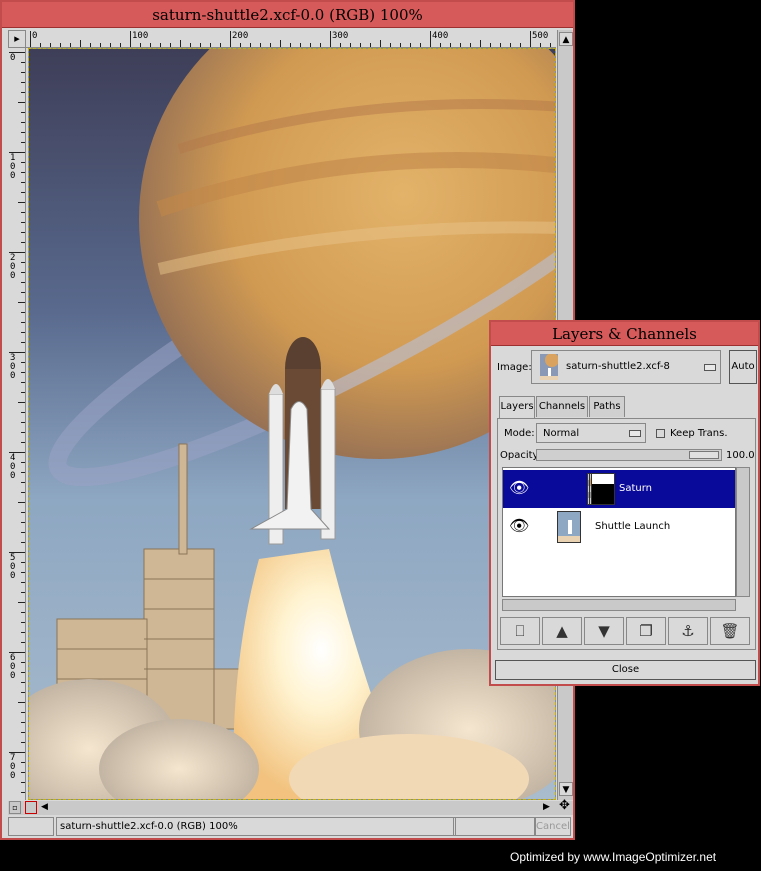 The width and height of the screenshot is (761, 871). Describe the element at coordinates (13, 667) in the screenshot. I see `ruler-label: 600` at that location.